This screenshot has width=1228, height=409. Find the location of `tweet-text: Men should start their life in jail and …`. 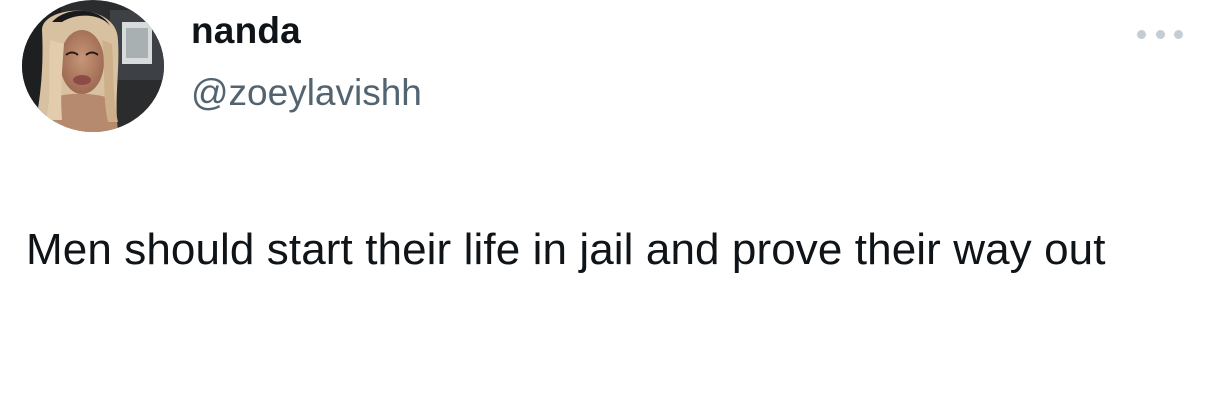

tweet-text: Men should start their life in jail and … is located at coordinates (566, 249).